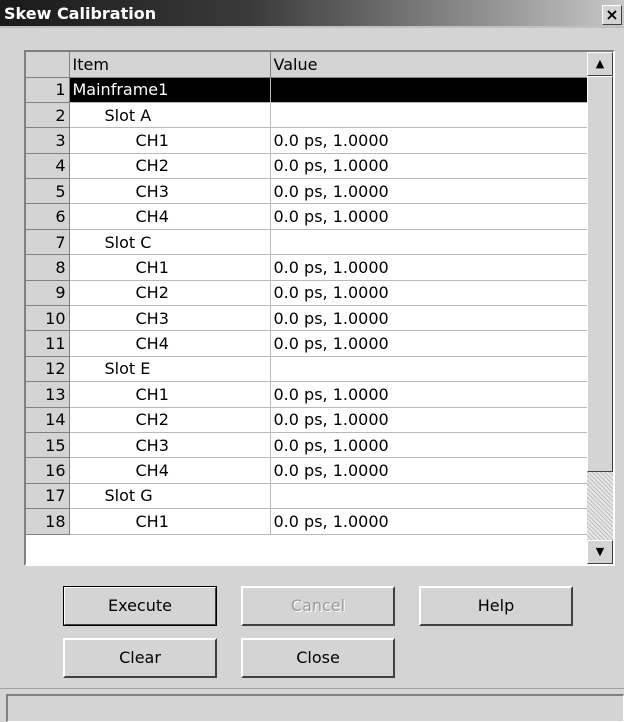 Image resolution: width=624 pixels, height=722 pixels. Describe the element at coordinates (48, 470) in the screenshot. I see `row-number: 16` at that location.